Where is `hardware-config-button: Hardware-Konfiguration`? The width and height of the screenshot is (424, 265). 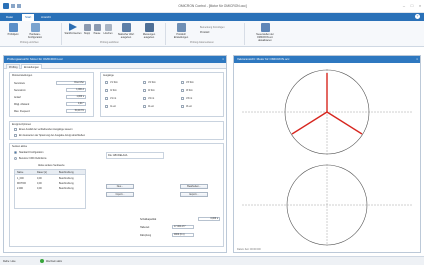
hardware-config-button: Hardware-Konfiguration is located at coordinates (35, 31).